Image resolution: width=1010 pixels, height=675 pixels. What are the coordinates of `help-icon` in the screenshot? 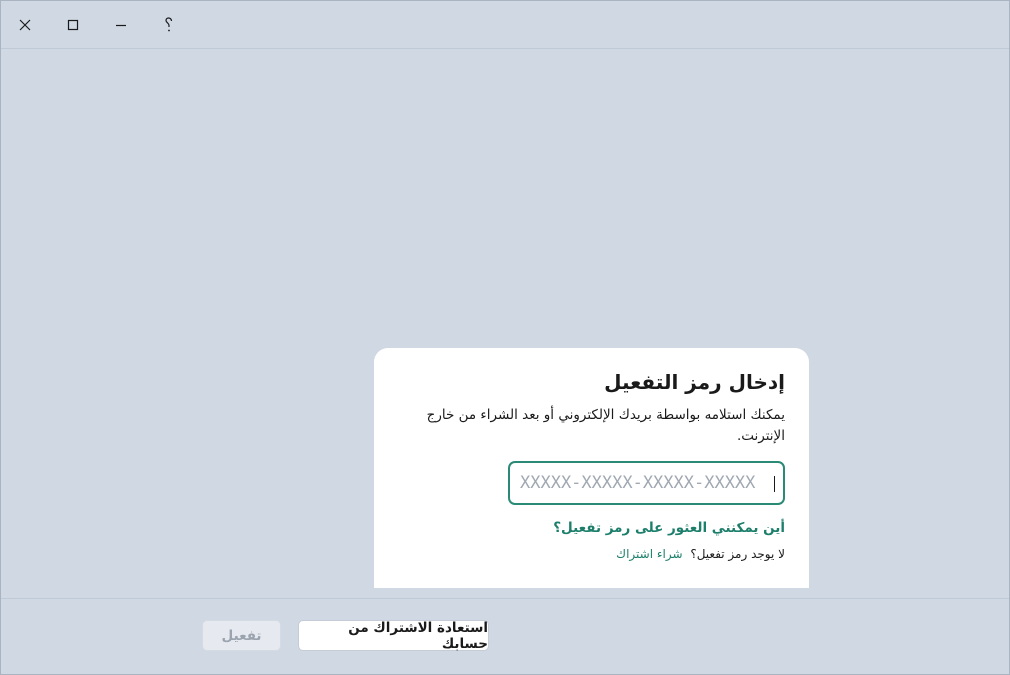 It's located at (169, 23).